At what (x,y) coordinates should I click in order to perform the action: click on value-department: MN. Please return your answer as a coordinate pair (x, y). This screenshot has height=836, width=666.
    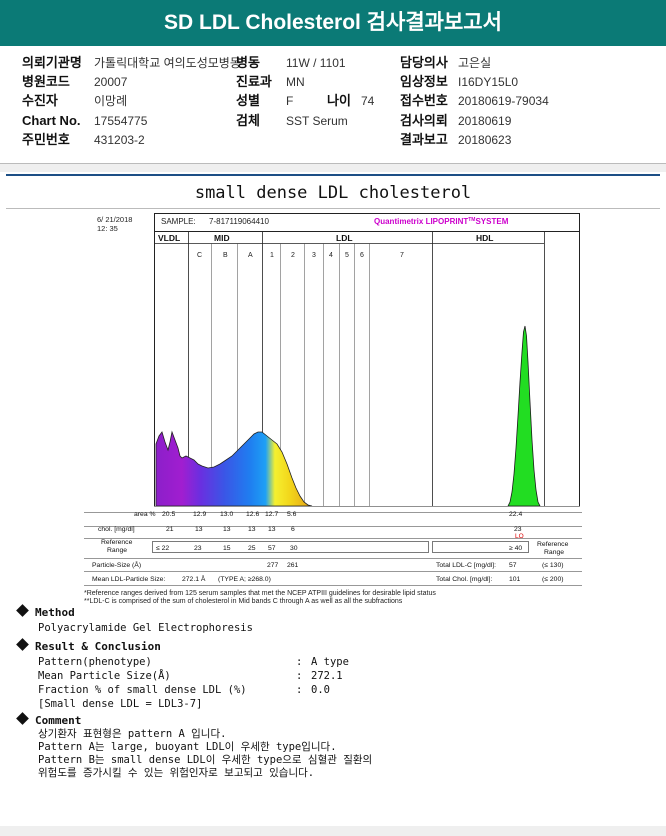
    Looking at the image, I should click on (295, 82).